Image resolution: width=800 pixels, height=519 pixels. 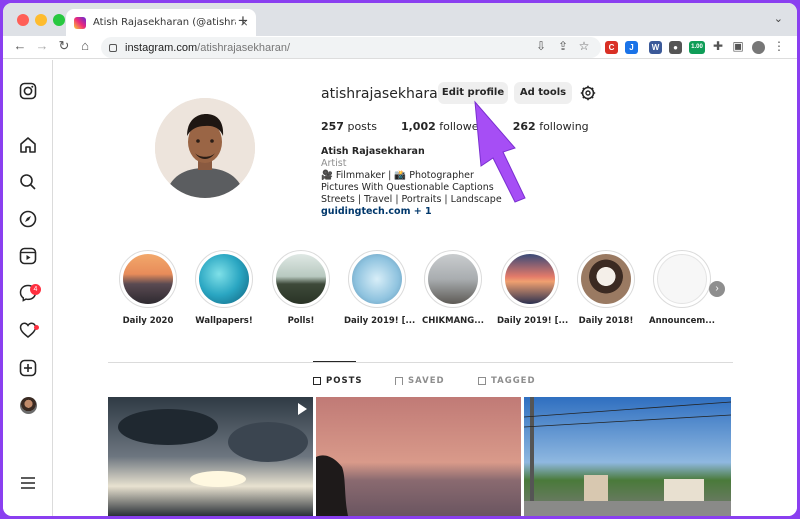 What do you see at coordinates (584, 46) in the screenshot?
I see `bookmark-star-icon: ☆` at bounding box center [584, 46].